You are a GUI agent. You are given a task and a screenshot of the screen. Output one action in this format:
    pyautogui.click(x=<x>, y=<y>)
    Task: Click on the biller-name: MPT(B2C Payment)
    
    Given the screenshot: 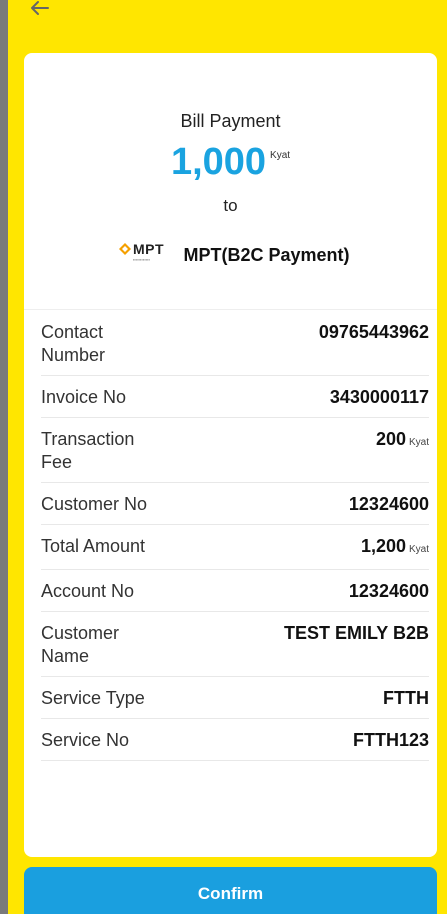 What is the action you would take?
    pyautogui.click(x=266, y=254)
    